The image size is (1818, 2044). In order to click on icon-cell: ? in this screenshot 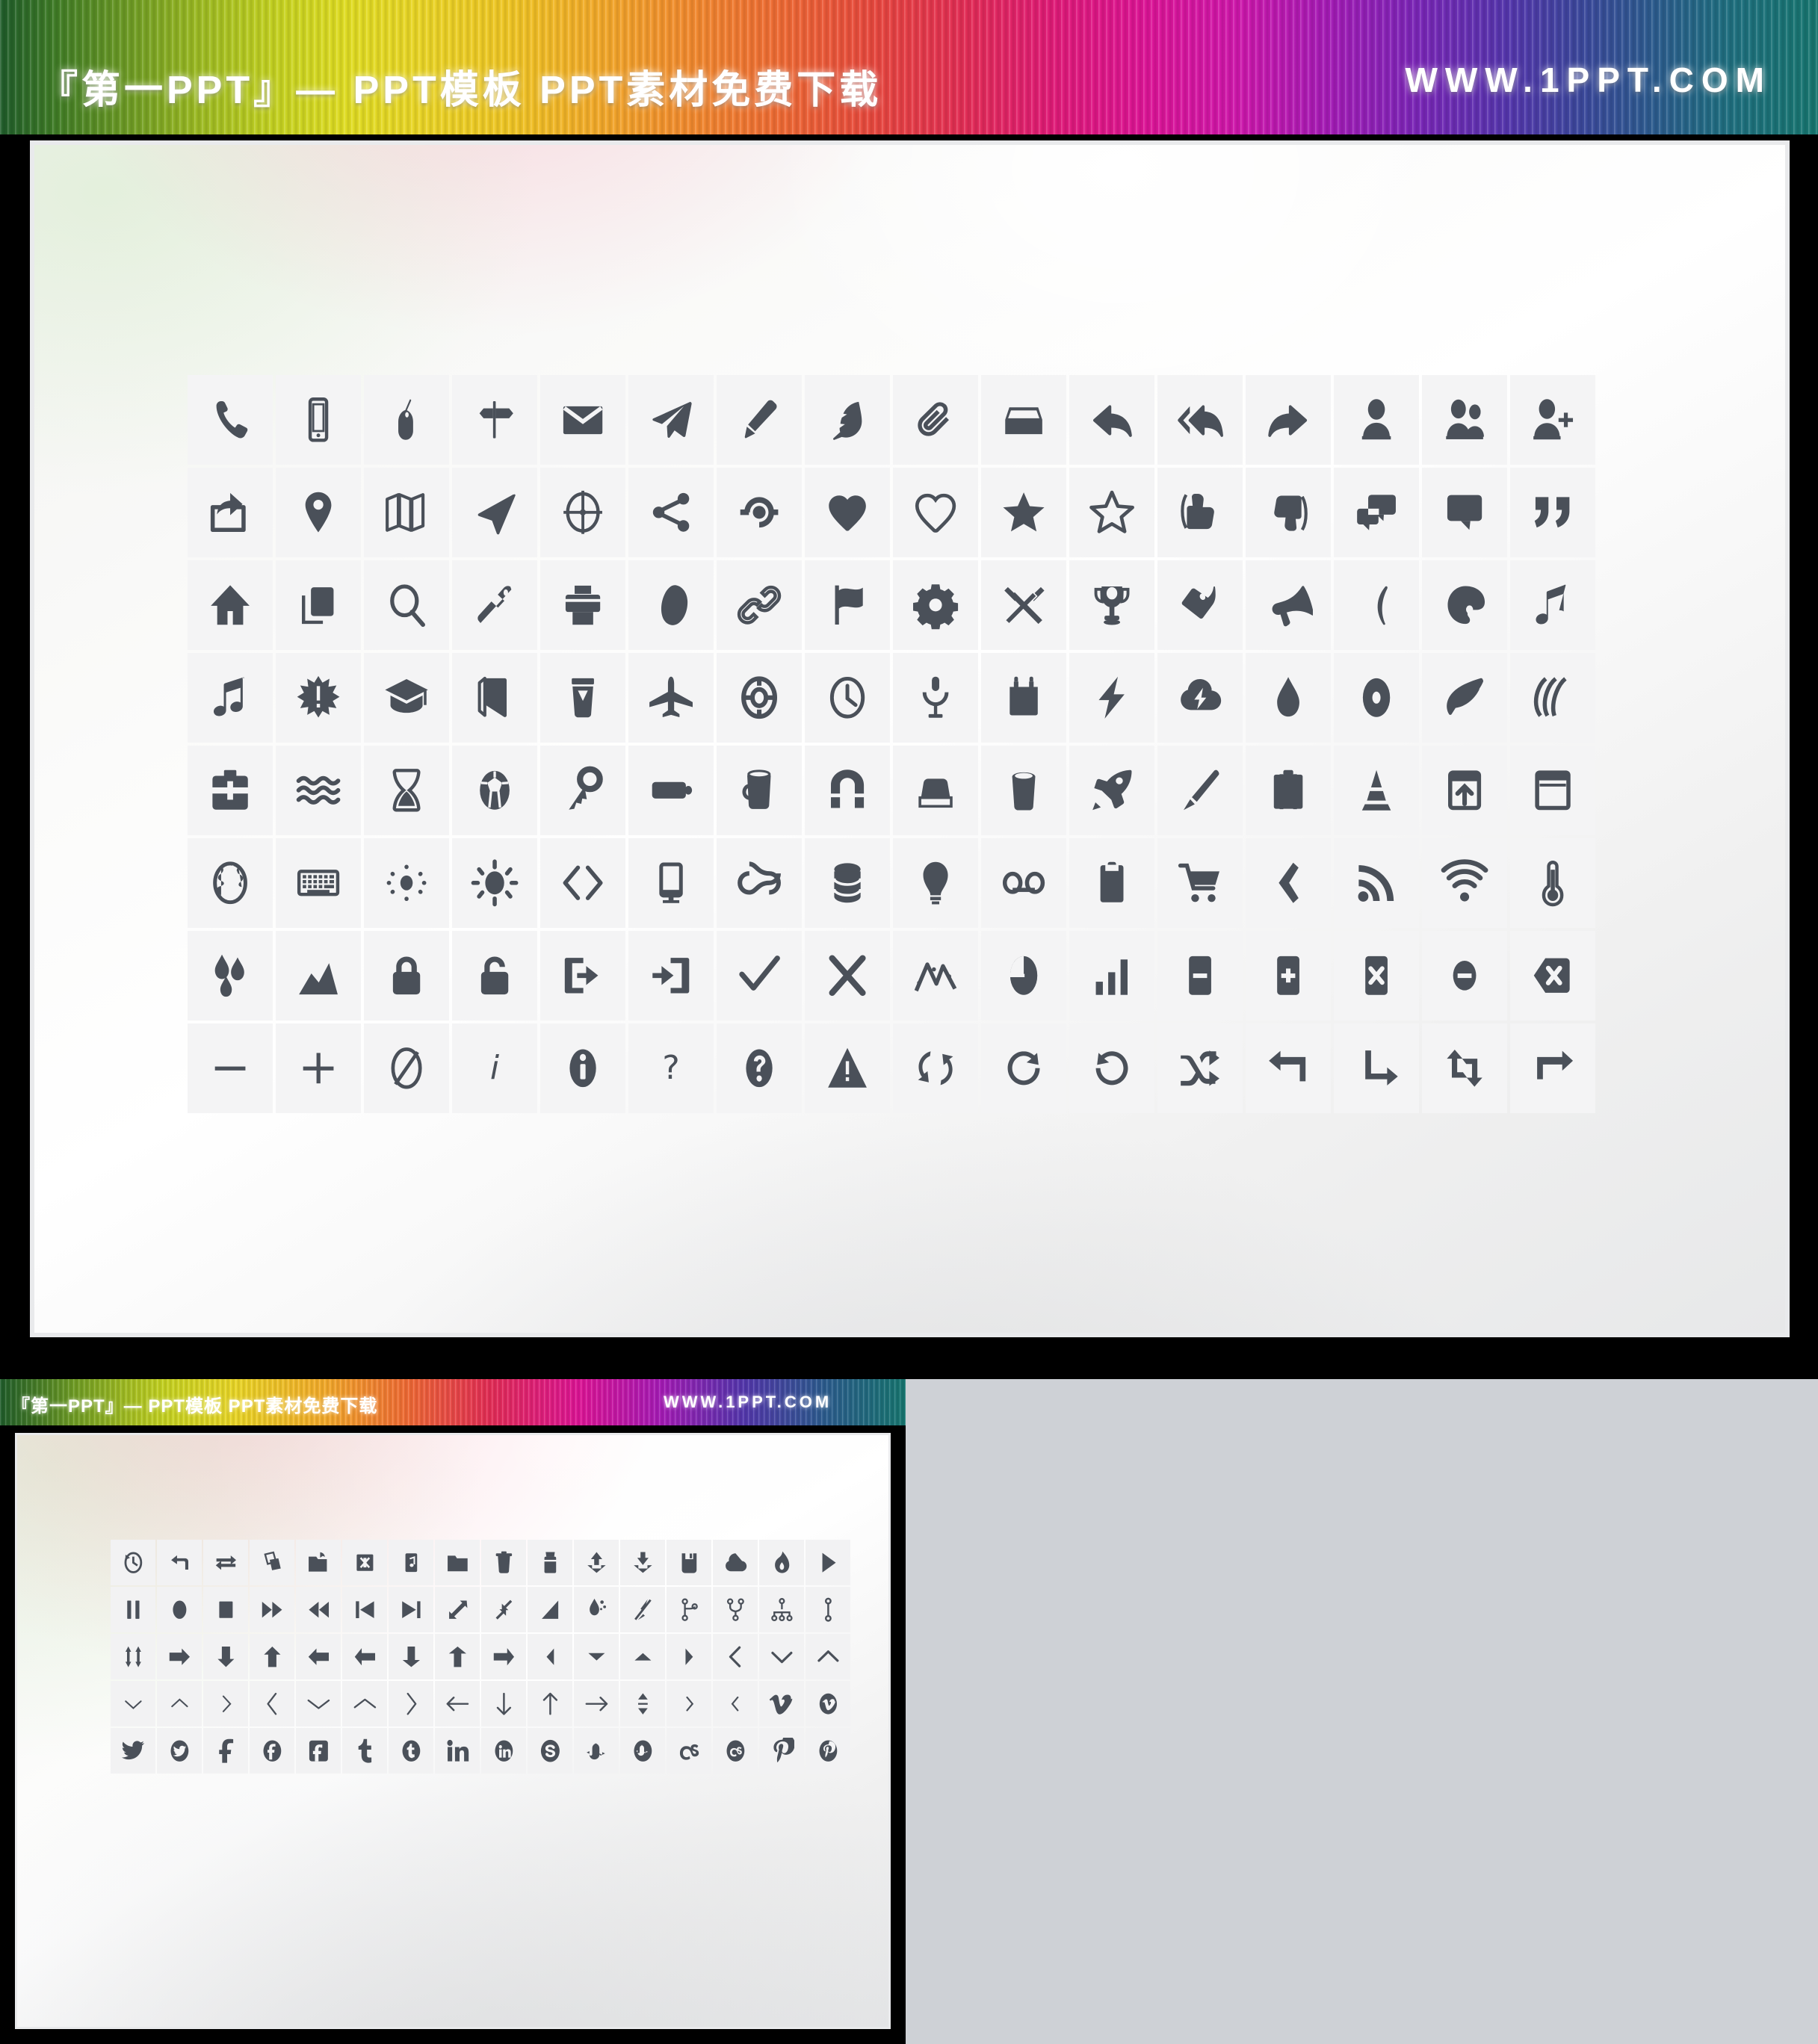, I will do `click(671, 1068)`.